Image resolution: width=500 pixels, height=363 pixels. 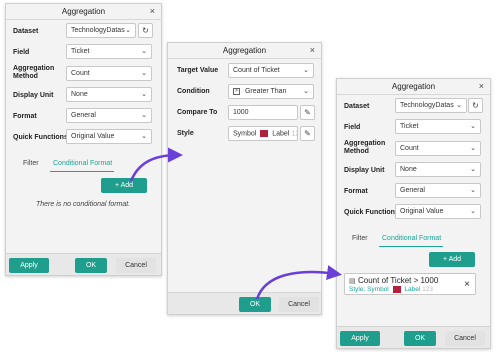 What do you see at coordinates (185, 133) in the screenshot?
I see `style-label: Style` at bounding box center [185, 133].